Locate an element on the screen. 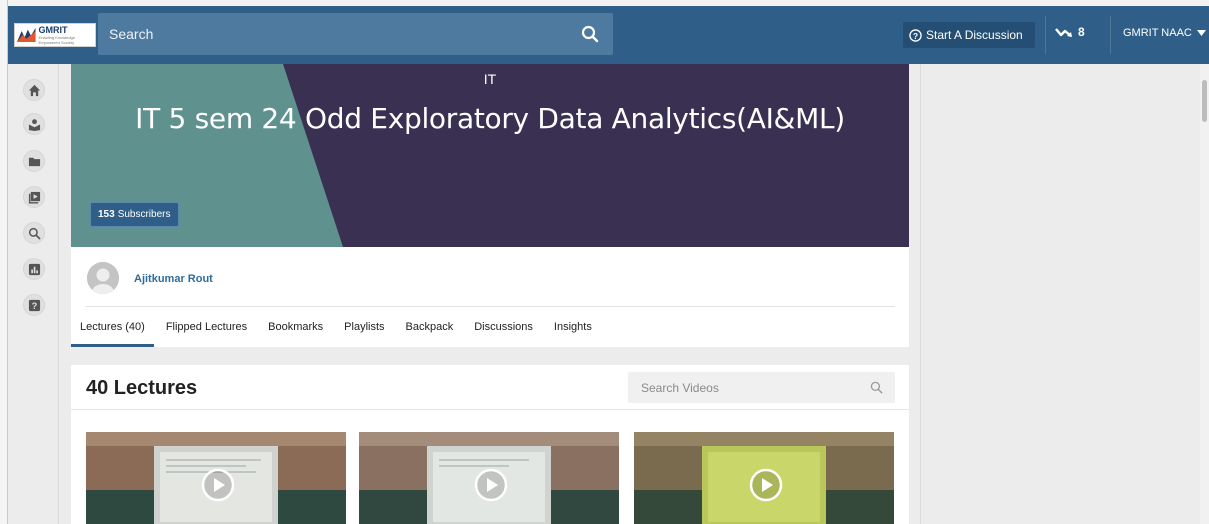 Image resolution: width=1209 pixels, height=524 pixels. folder-icon is located at coordinates (34, 161).